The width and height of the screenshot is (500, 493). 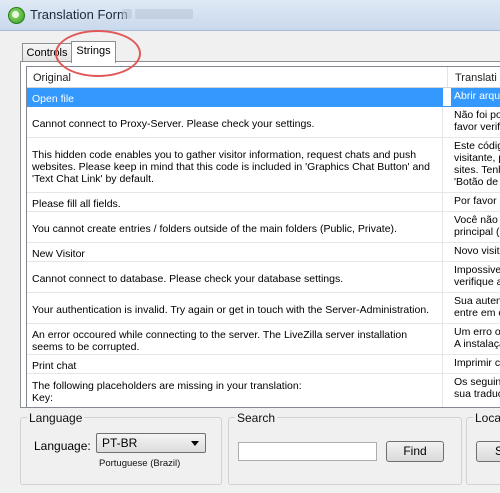 What do you see at coordinates (475, 390) in the screenshot?
I see `cell-translation: Os seguint sua traduçã` at bounding box center [475, 390].